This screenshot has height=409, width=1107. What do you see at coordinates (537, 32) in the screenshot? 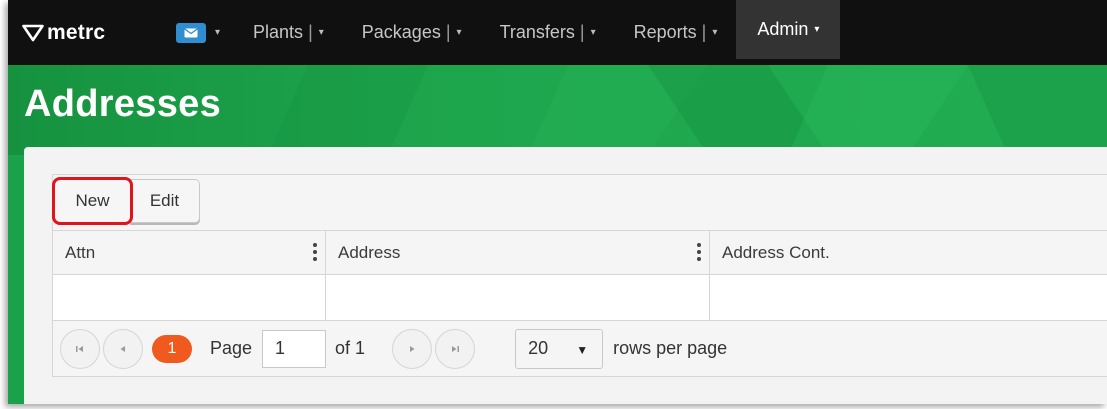
I see `nav-transfers-label: Transfers` at bounding box center [537, 32].